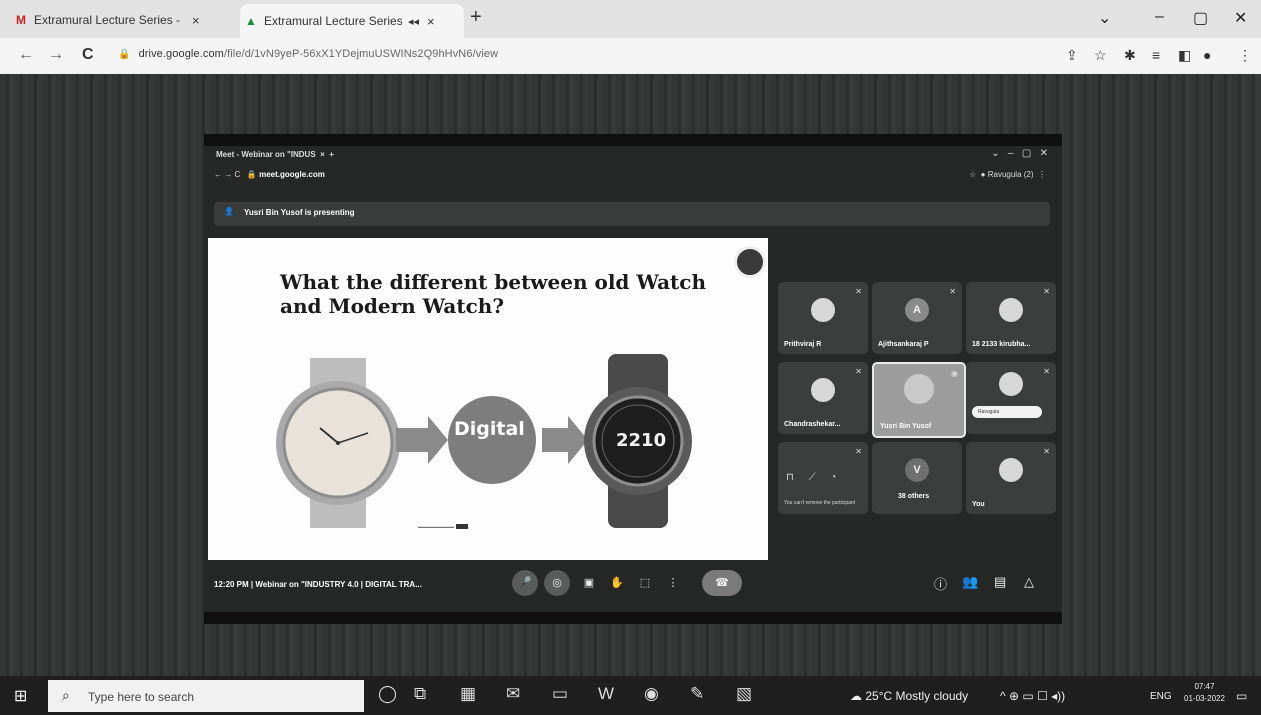  Describe the element at coordinates (468, 694) in the screenshot. I see `store-icon: ▦` at that location.